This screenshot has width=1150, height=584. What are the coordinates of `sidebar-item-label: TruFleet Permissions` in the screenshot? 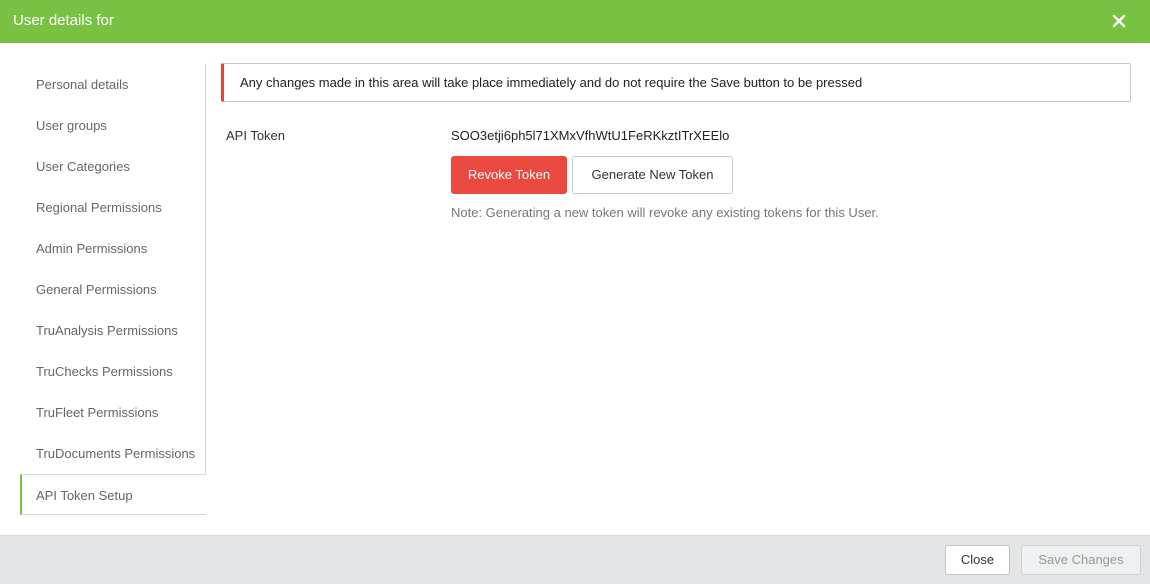 It's located at (97, 412).